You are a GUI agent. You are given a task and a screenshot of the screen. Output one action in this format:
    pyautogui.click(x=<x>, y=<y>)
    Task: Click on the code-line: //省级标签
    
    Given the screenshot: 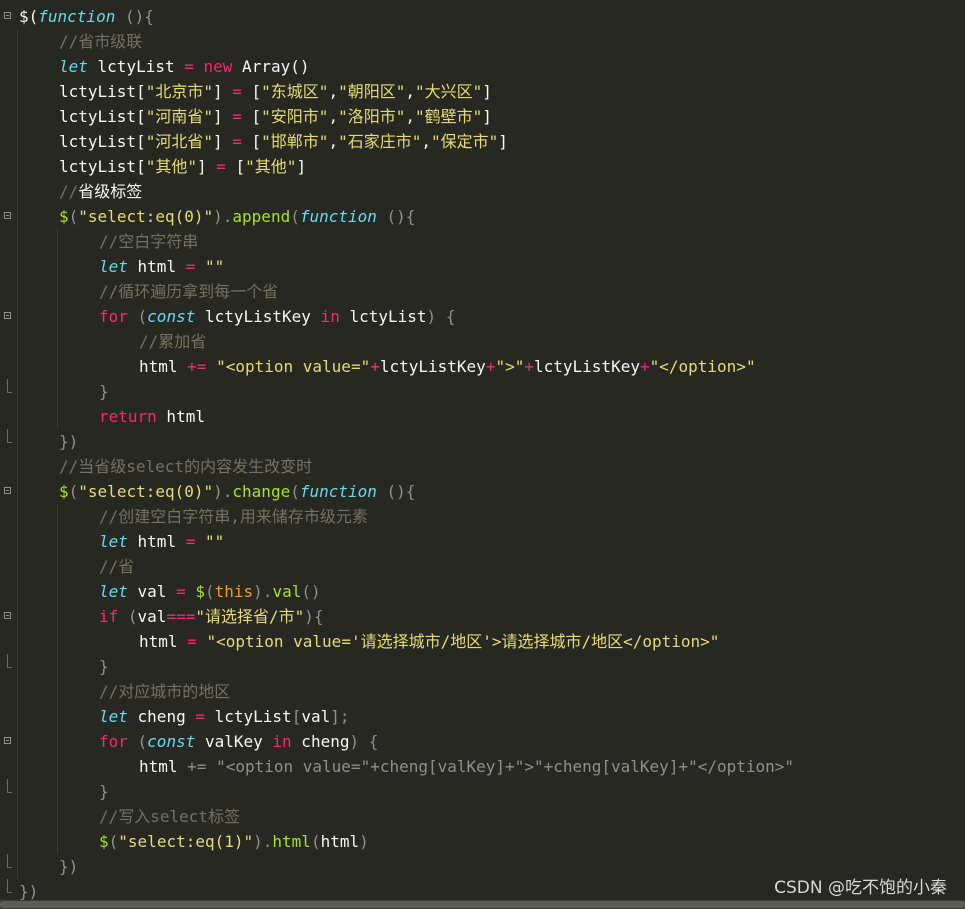 What is the action you would take?
    pyautogui.click(x=482, y=191)
    